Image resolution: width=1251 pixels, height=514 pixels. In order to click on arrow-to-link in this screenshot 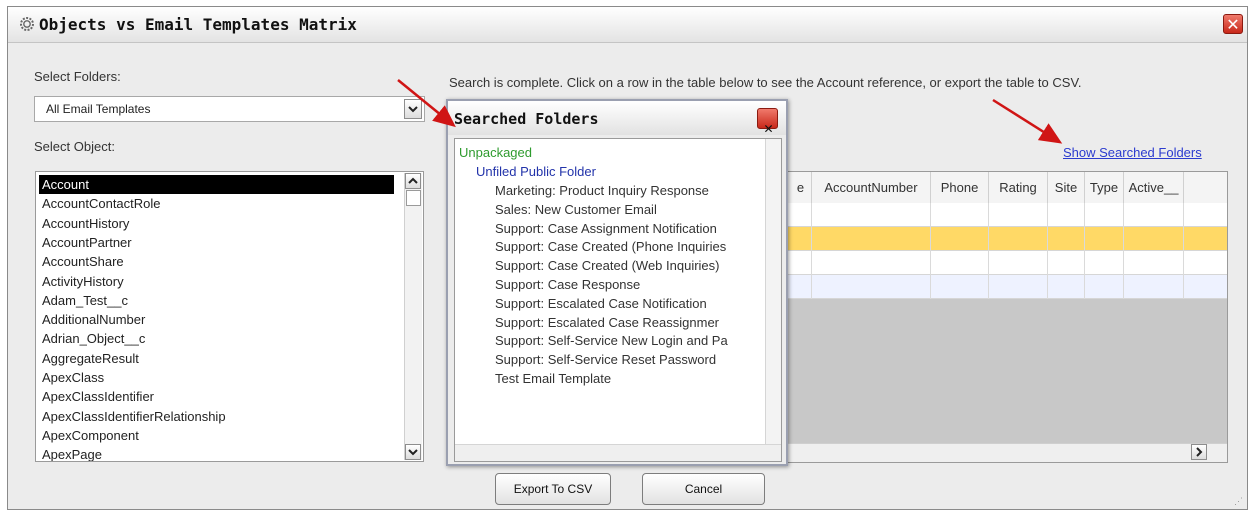, I will do `click(1027, 121)`.